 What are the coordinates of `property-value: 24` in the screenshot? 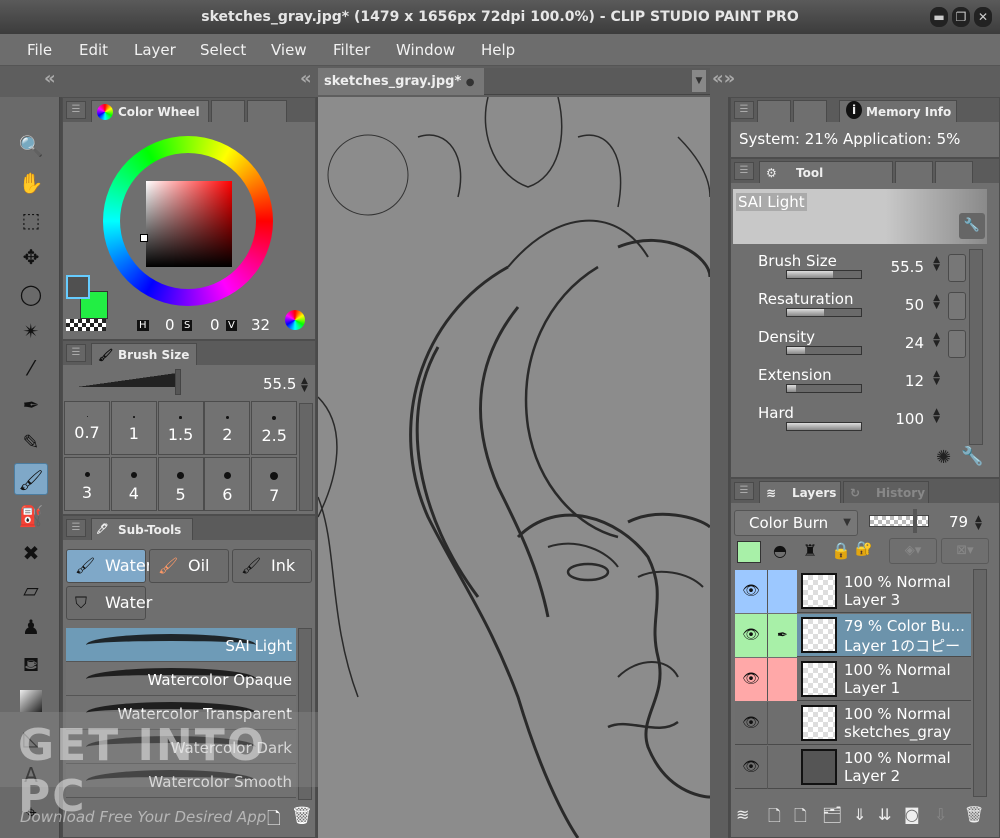 It's located at (914, 343).